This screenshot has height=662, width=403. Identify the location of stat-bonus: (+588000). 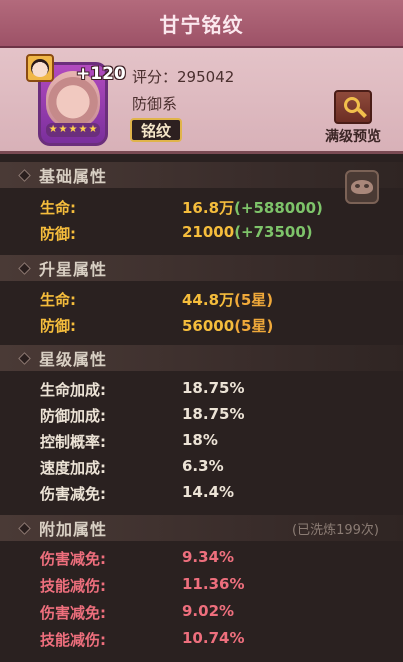
(278, 208).